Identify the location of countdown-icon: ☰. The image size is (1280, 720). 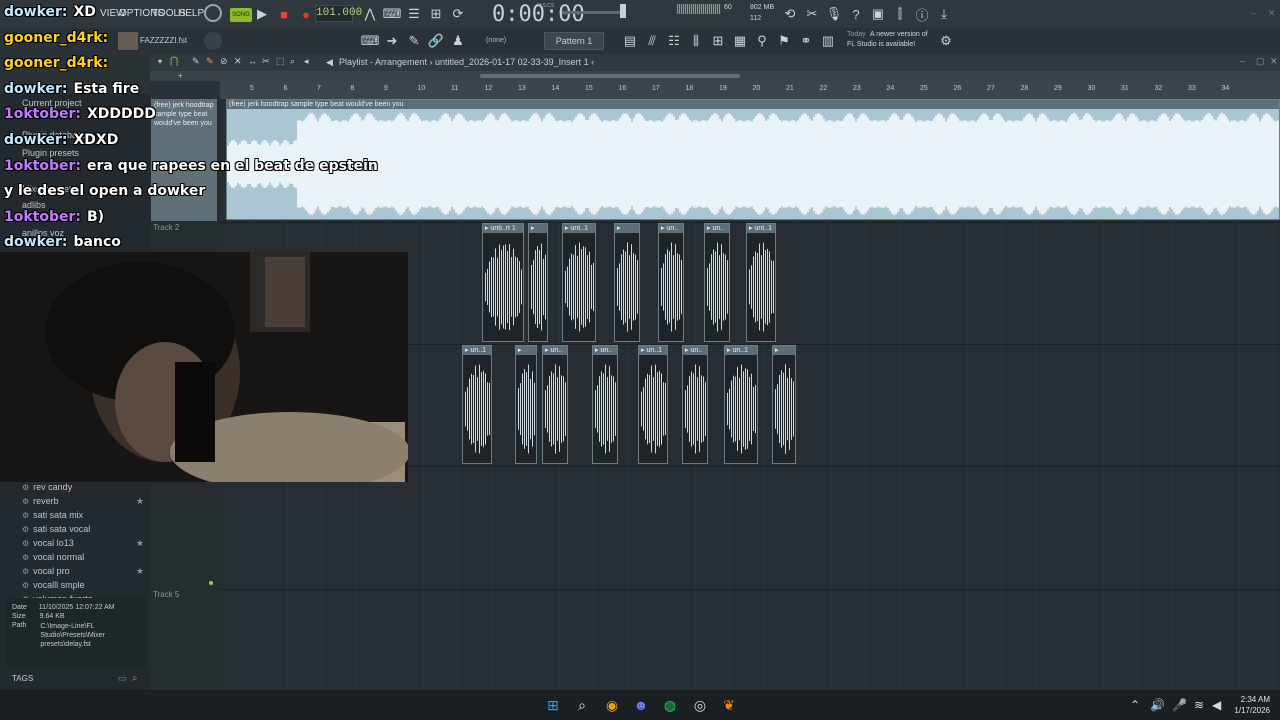
(414, 14).